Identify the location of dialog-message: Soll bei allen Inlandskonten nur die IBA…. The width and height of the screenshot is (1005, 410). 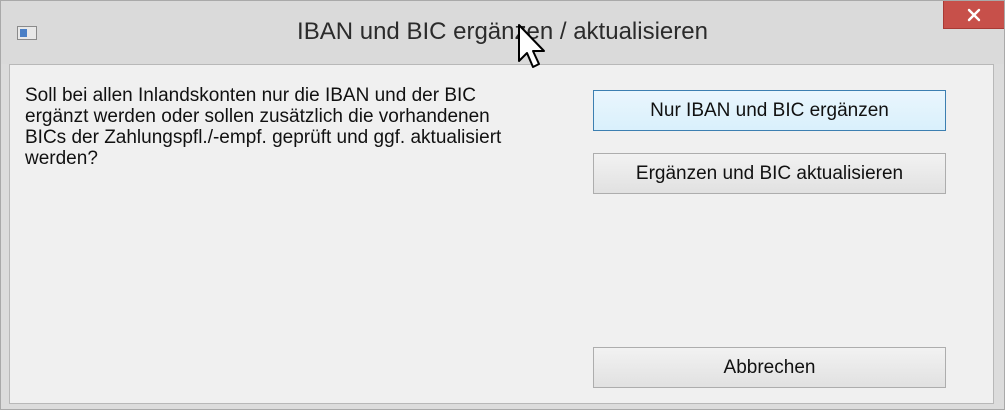
(263, 127).